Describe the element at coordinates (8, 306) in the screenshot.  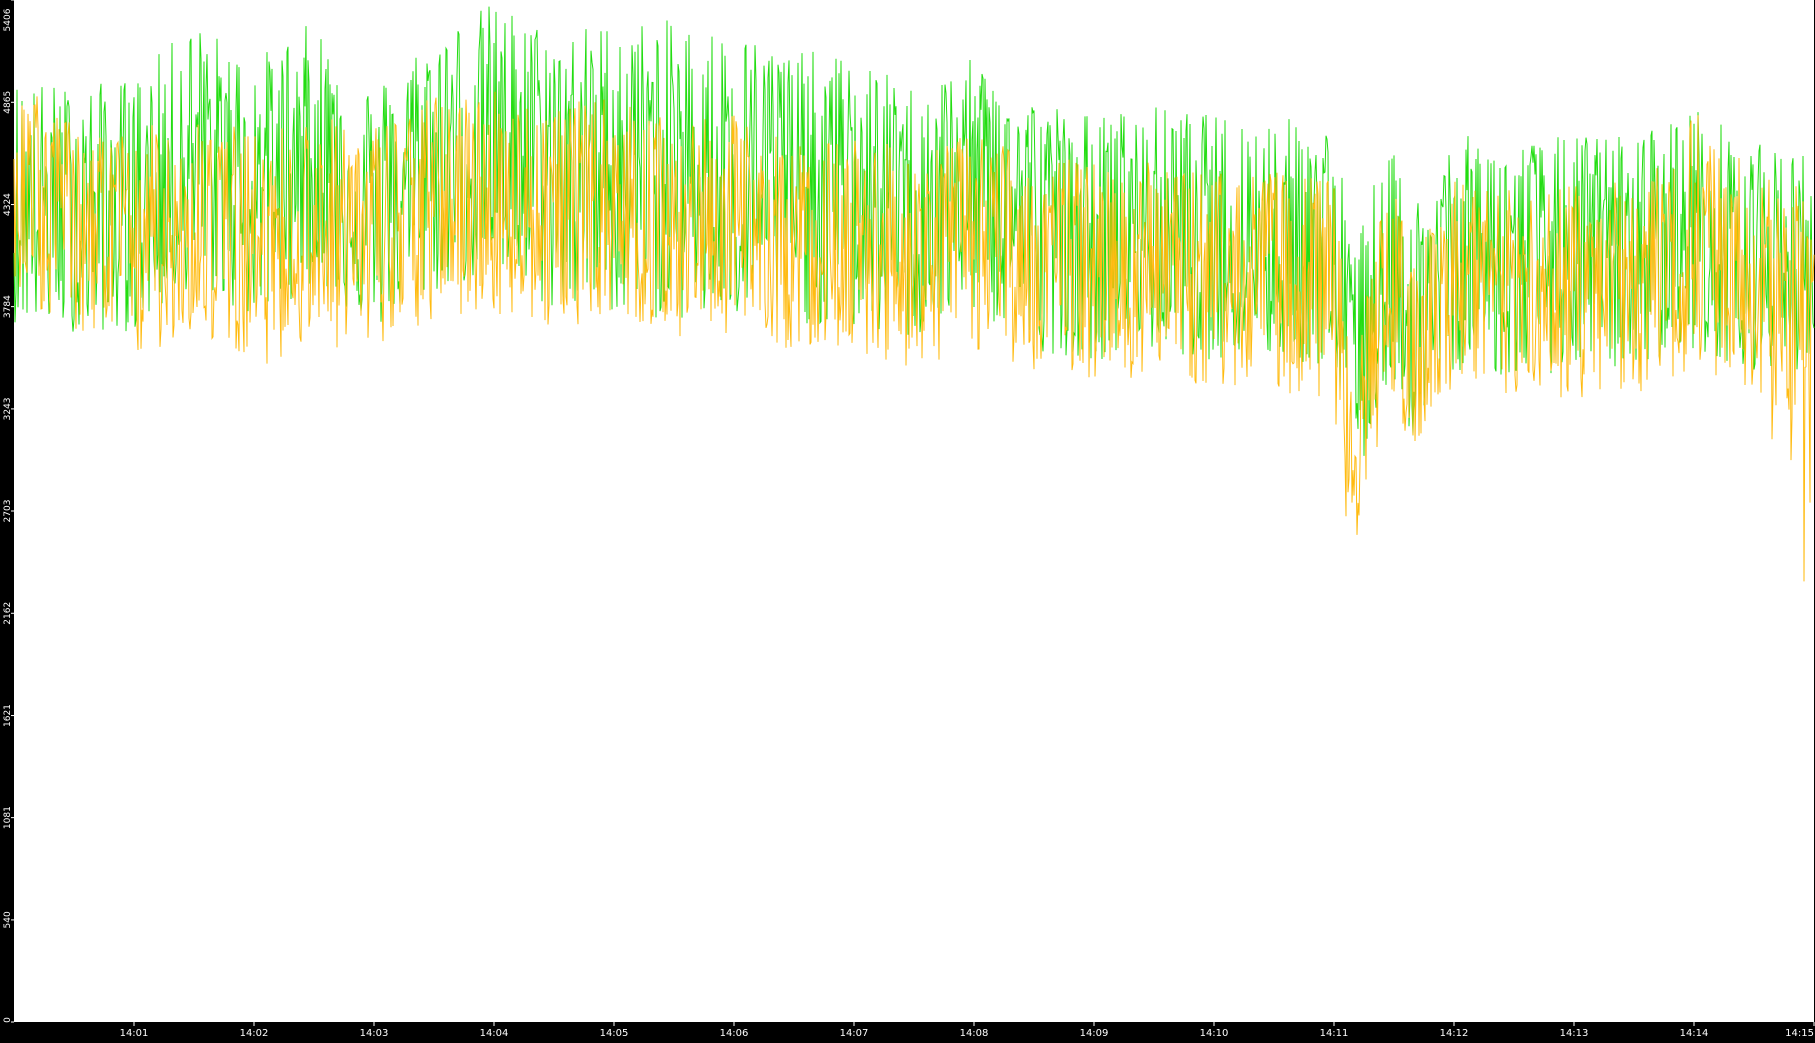
I see `y-tick-label: 3784` at that location.